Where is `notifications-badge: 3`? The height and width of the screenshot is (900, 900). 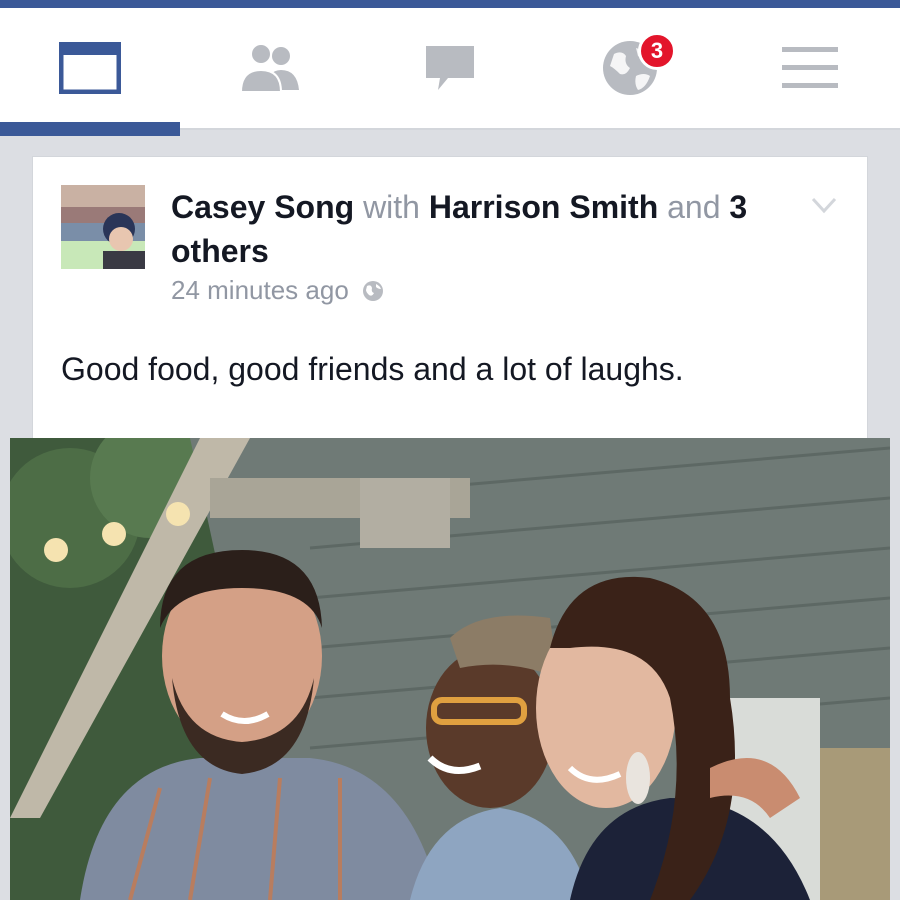
notifications-badge: 3 is located at coordinates (657, 51).